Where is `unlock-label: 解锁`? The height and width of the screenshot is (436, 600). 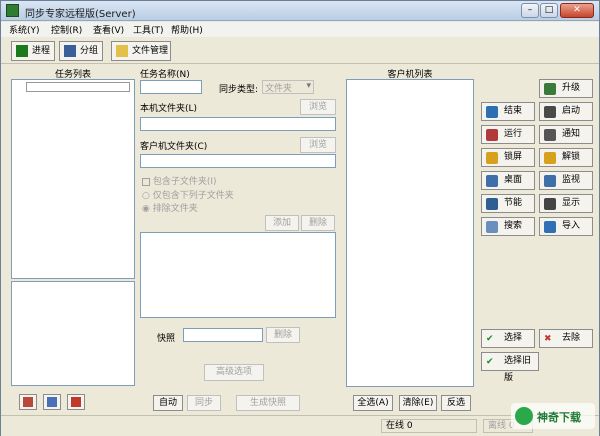 unlock-label: 解锁 is located at coordinates (571, 157).